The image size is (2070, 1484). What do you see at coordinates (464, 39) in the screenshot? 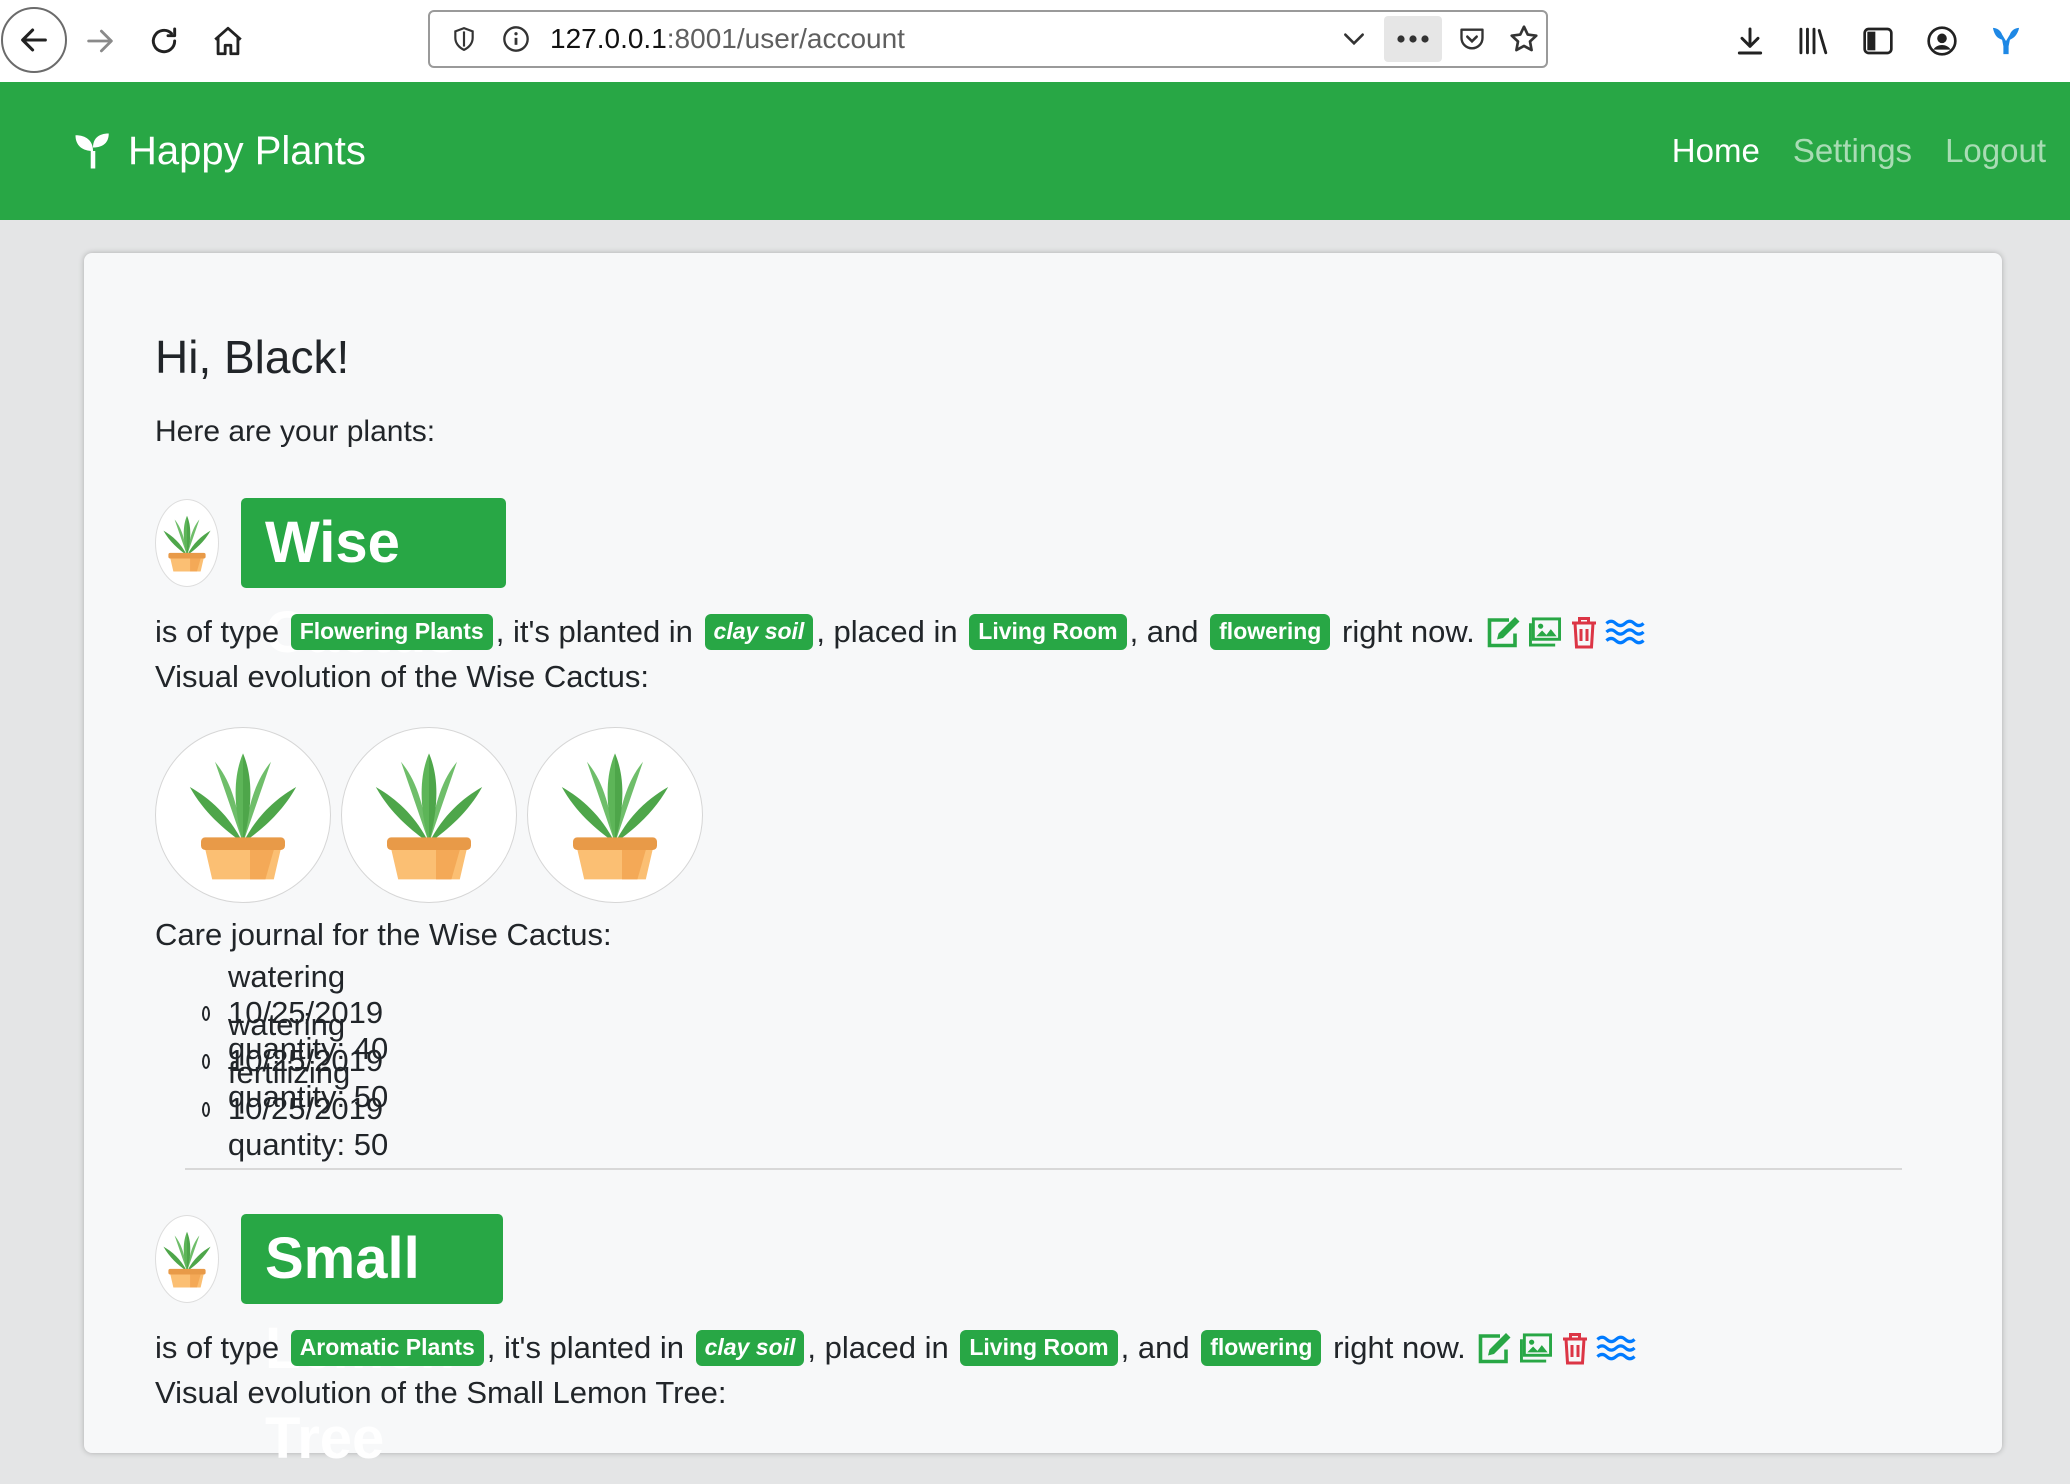
I see `shield-icon` at bounding box center [464, 39].